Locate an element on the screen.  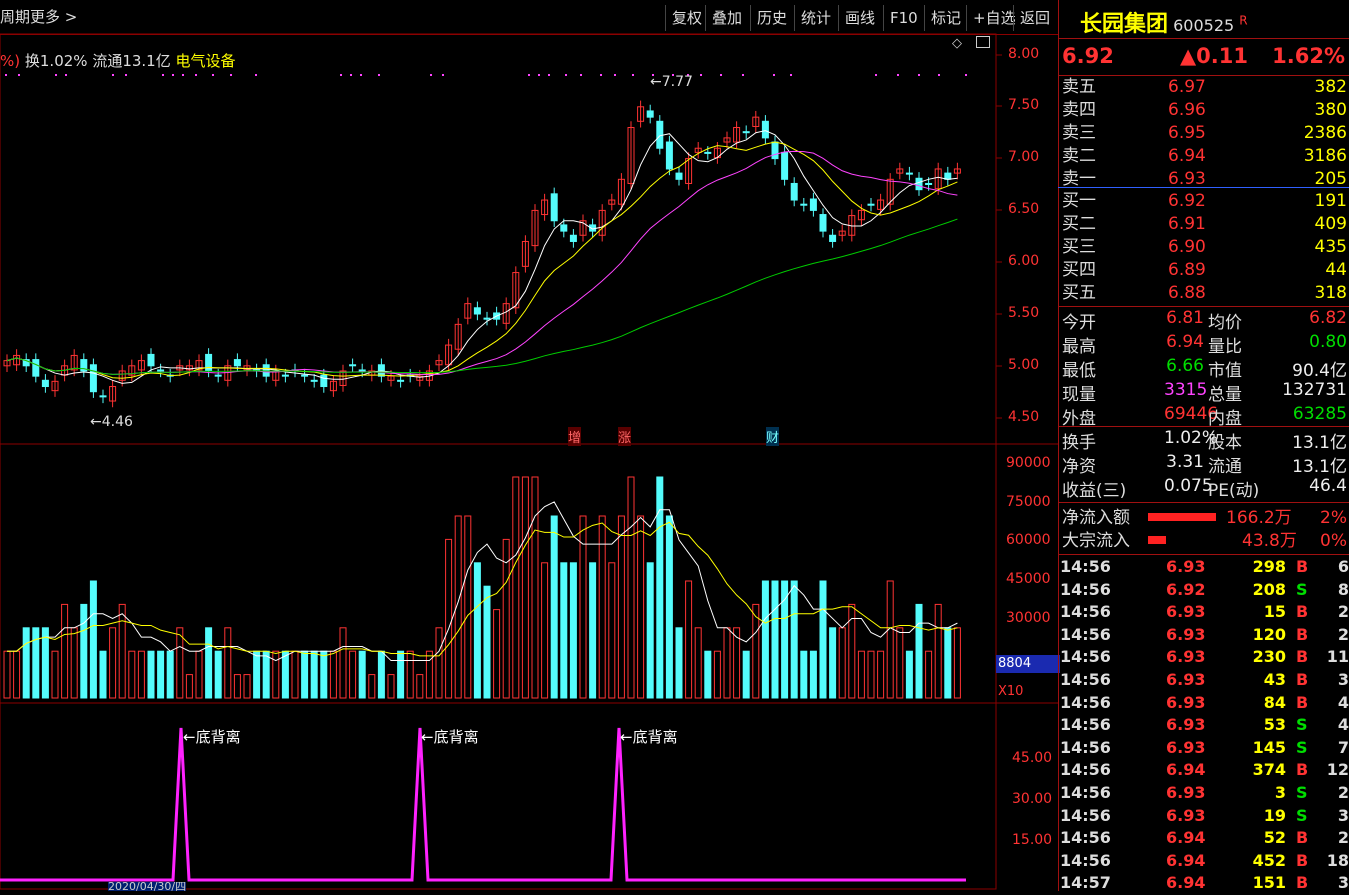
stat-label: 流通 is located at coordinates (1225, 467).